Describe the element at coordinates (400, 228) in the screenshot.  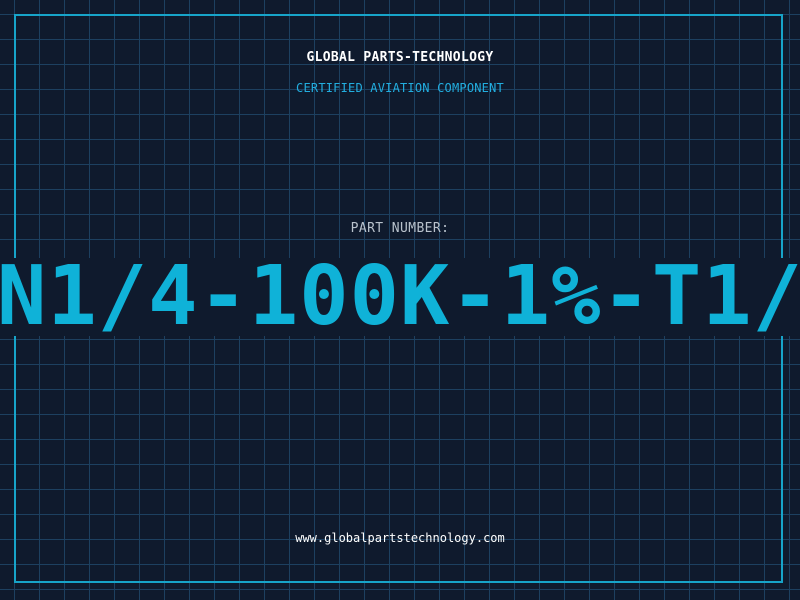
I see `part-number-label: PART NUMBER:` at that location.